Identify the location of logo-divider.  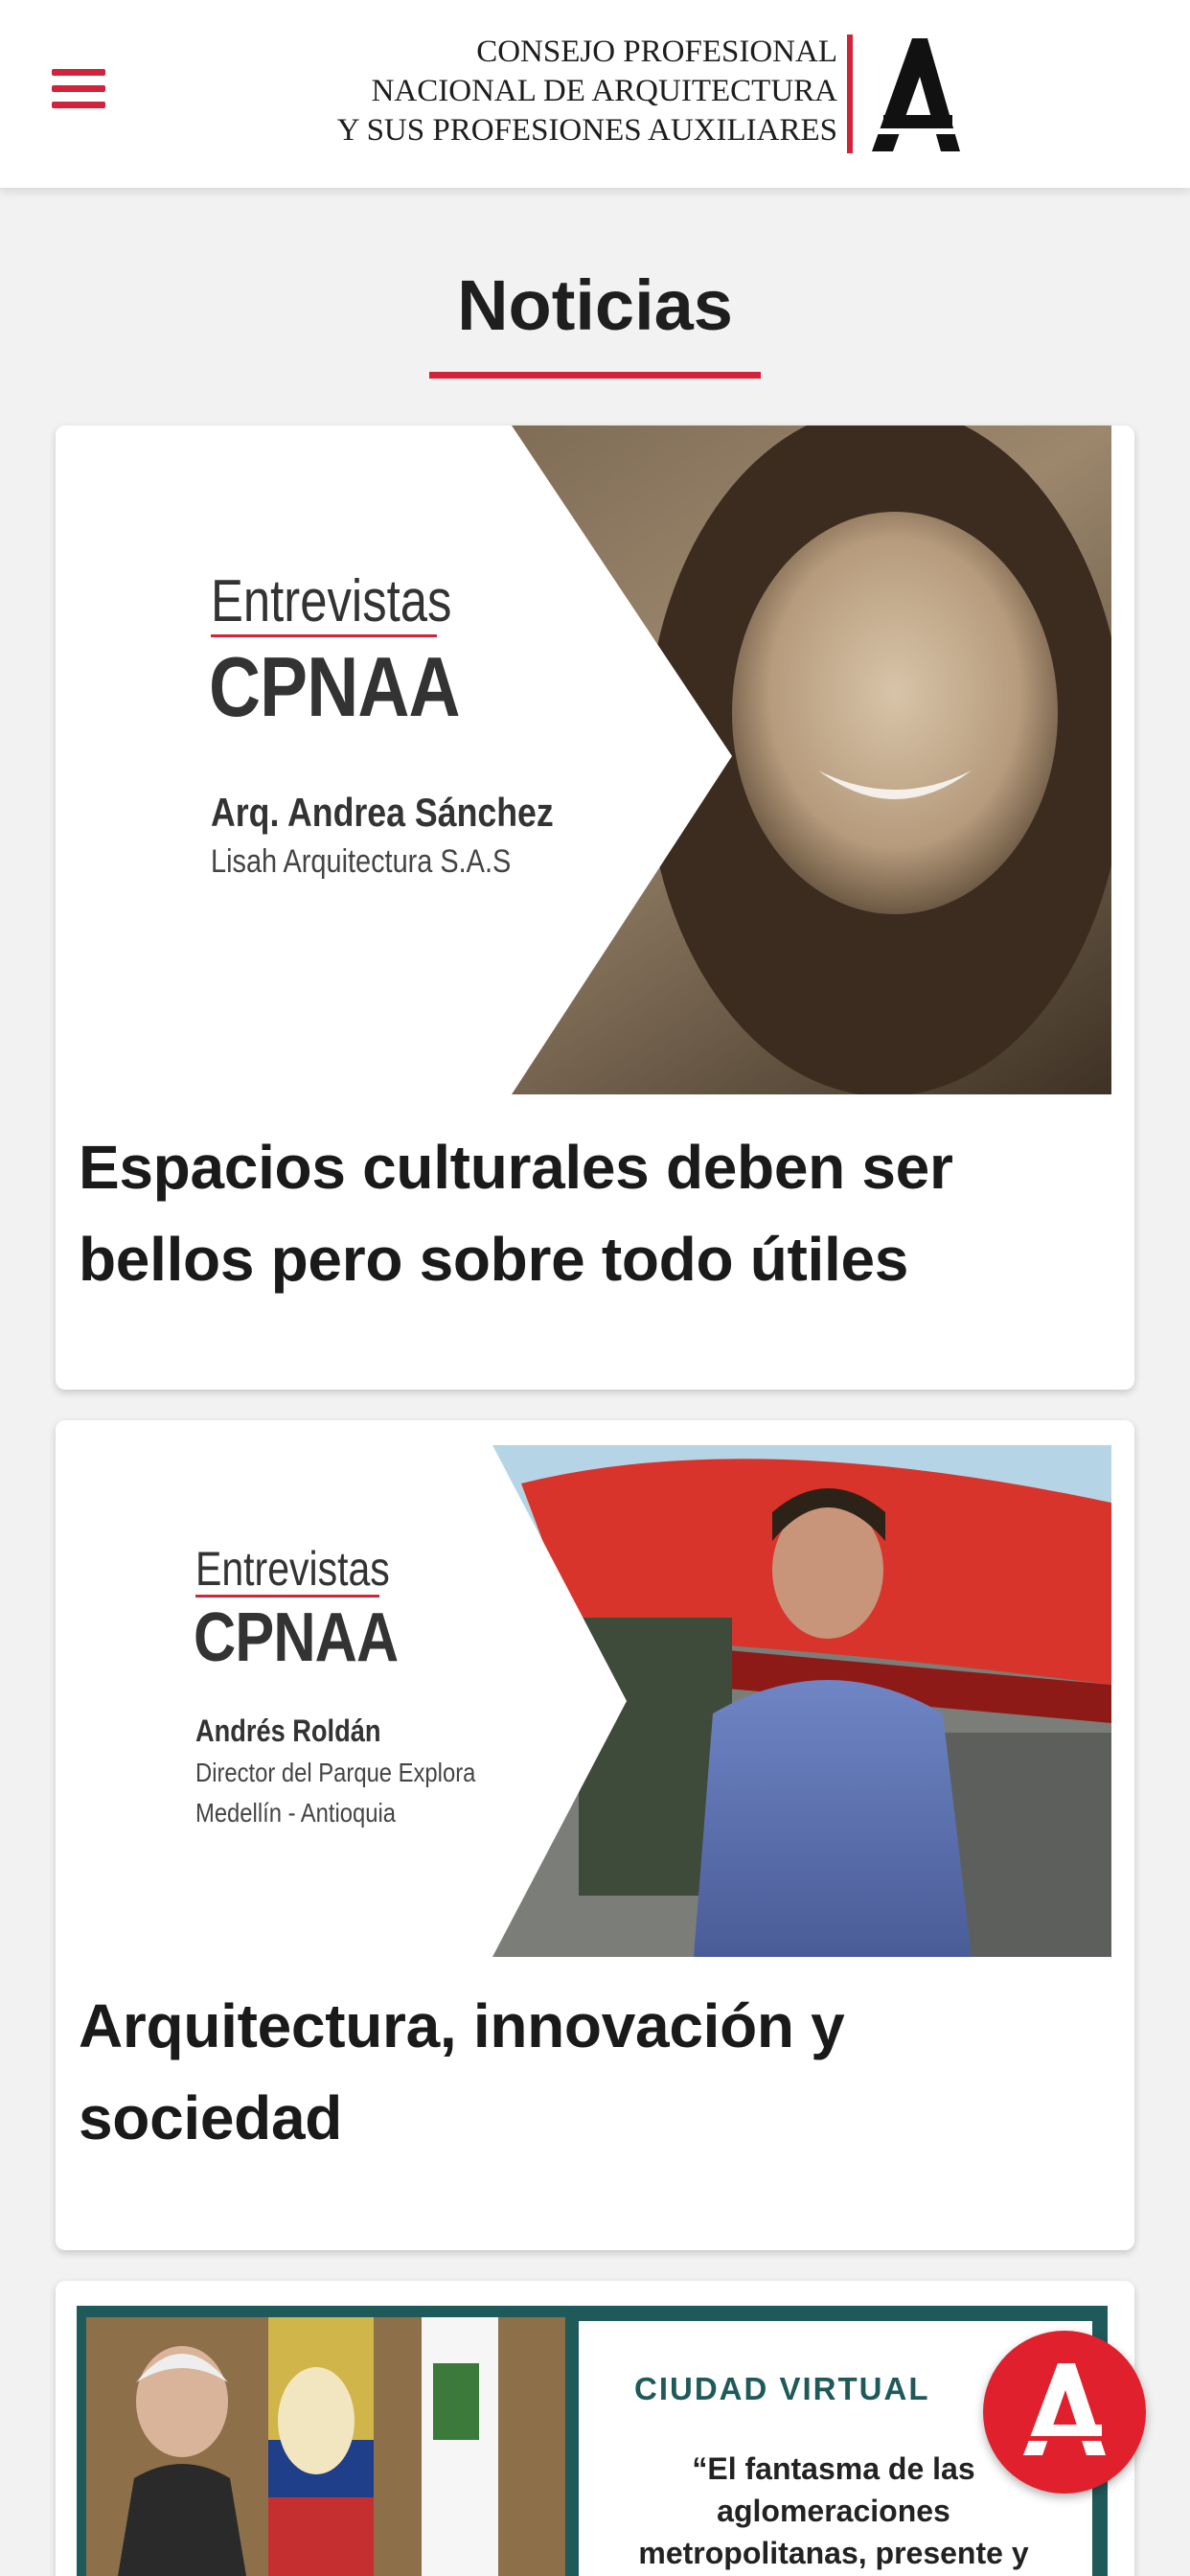
(850, 93).